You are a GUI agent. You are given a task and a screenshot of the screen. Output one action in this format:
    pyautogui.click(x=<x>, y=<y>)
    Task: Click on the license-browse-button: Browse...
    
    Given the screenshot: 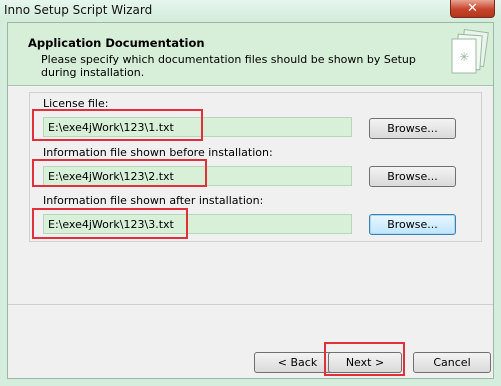 What is the action you would take?
    pyautogui.click(x=412, y=128)
    